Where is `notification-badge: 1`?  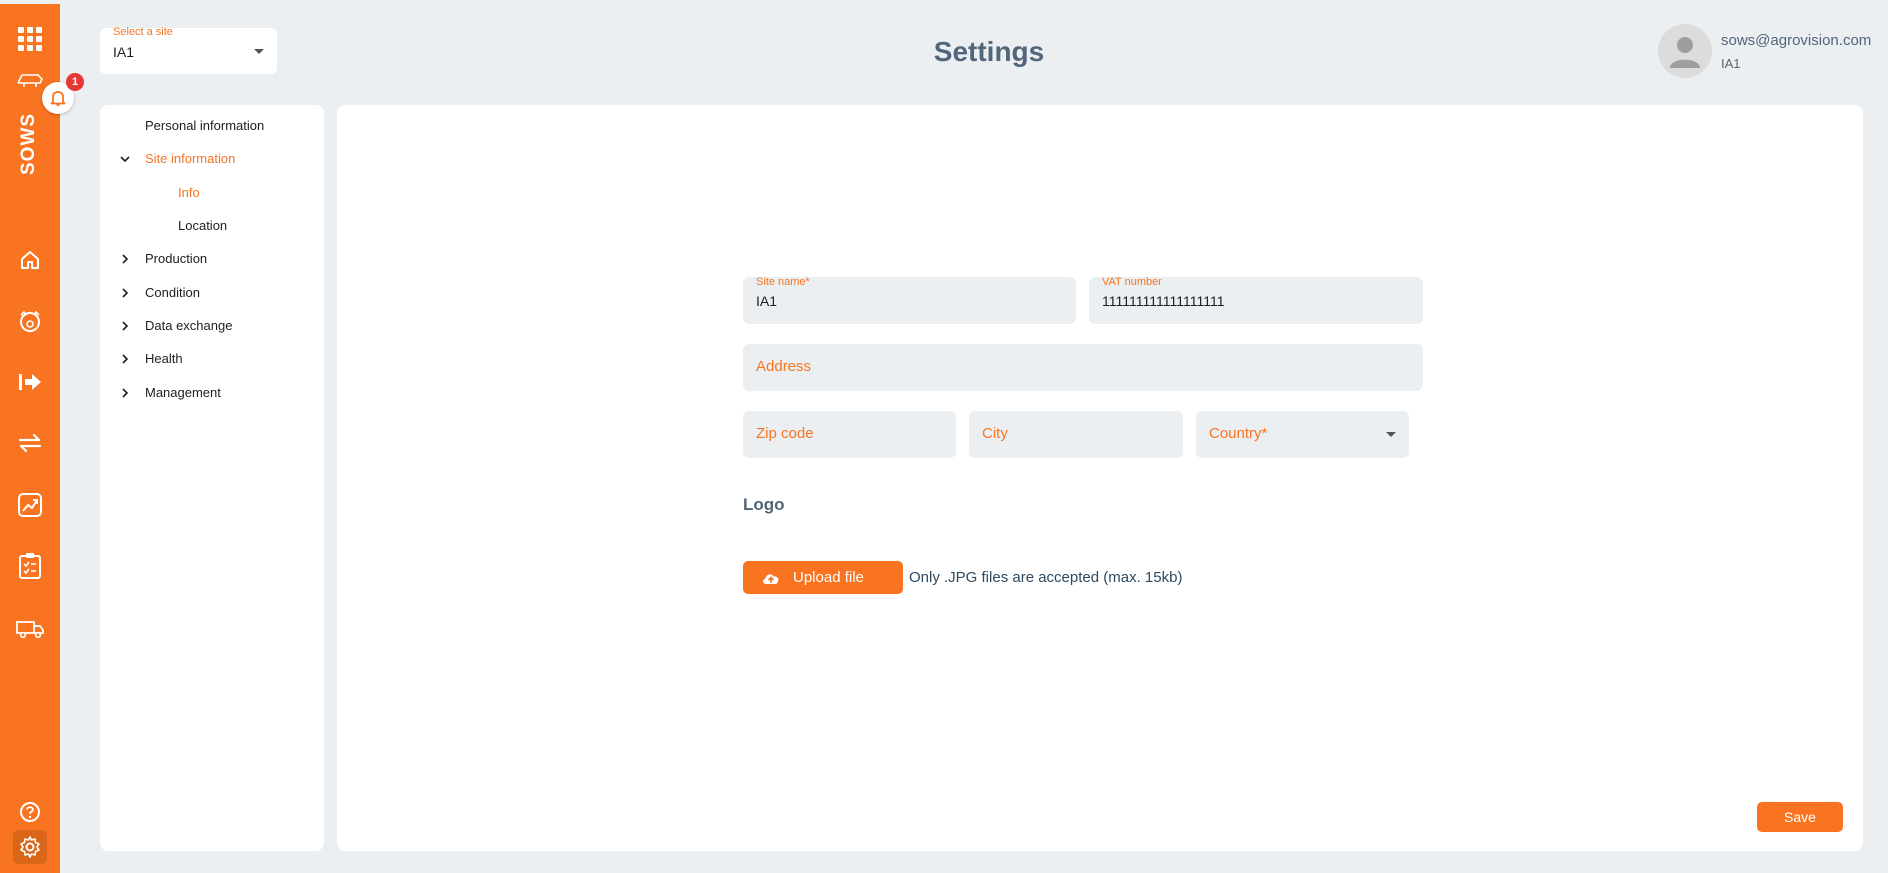 notification-badge: 1 is located at coordinates (75, 82).